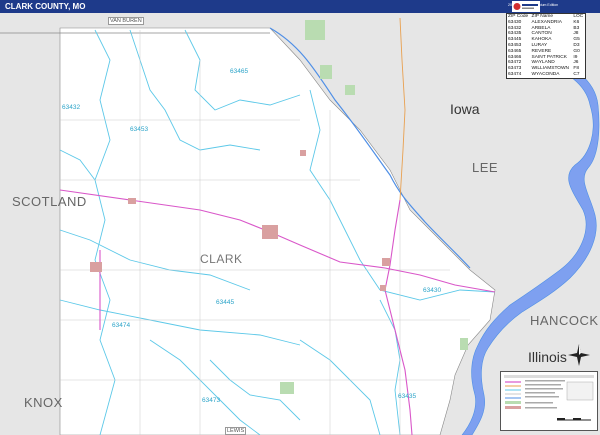  Describe the element at coordinates (236, 431) in the screenshot. I see `label-lewis: LEWIS` at that location.